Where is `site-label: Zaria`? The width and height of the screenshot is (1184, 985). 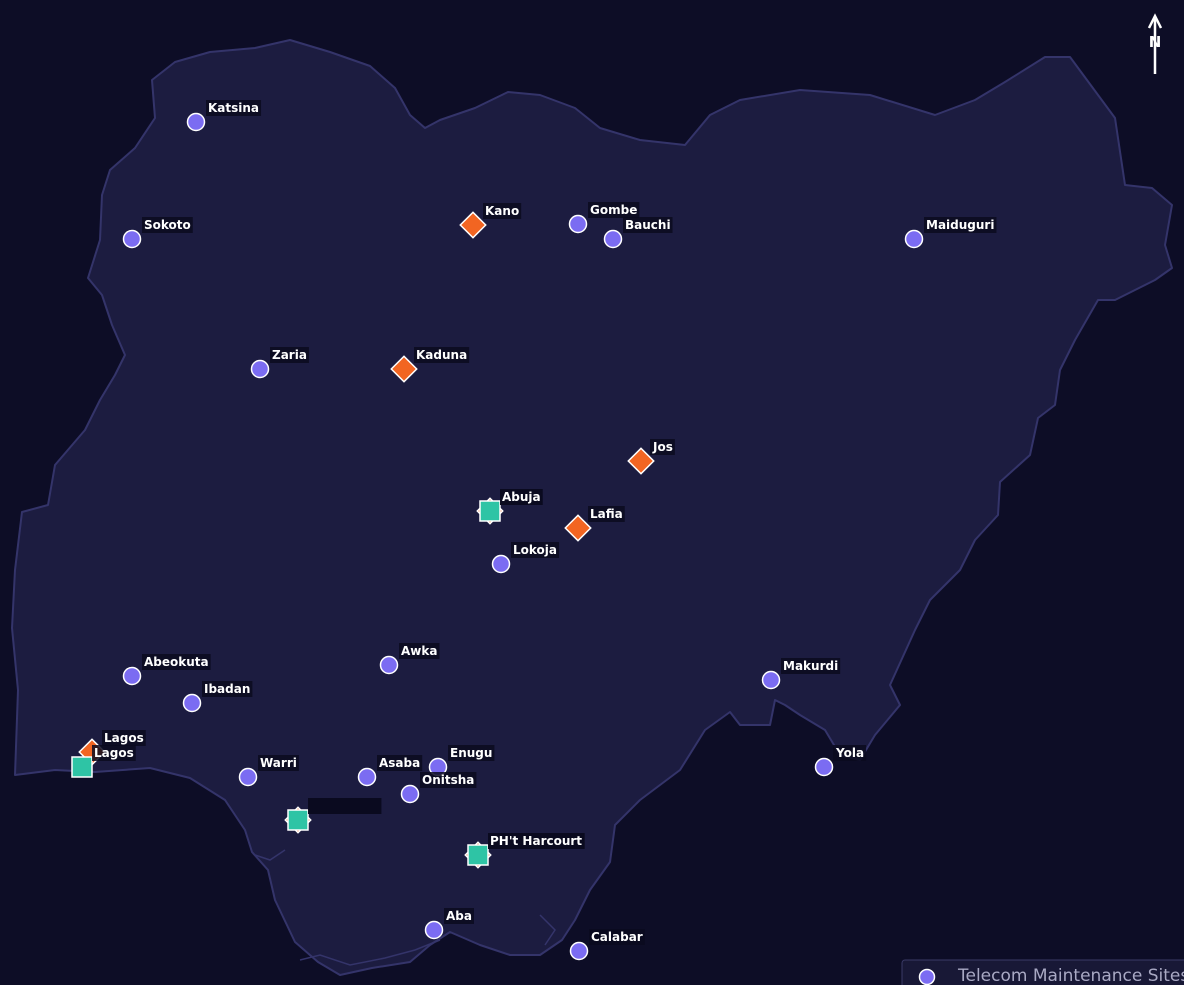
site-label: Zaria is located at coordinates (289, 355).